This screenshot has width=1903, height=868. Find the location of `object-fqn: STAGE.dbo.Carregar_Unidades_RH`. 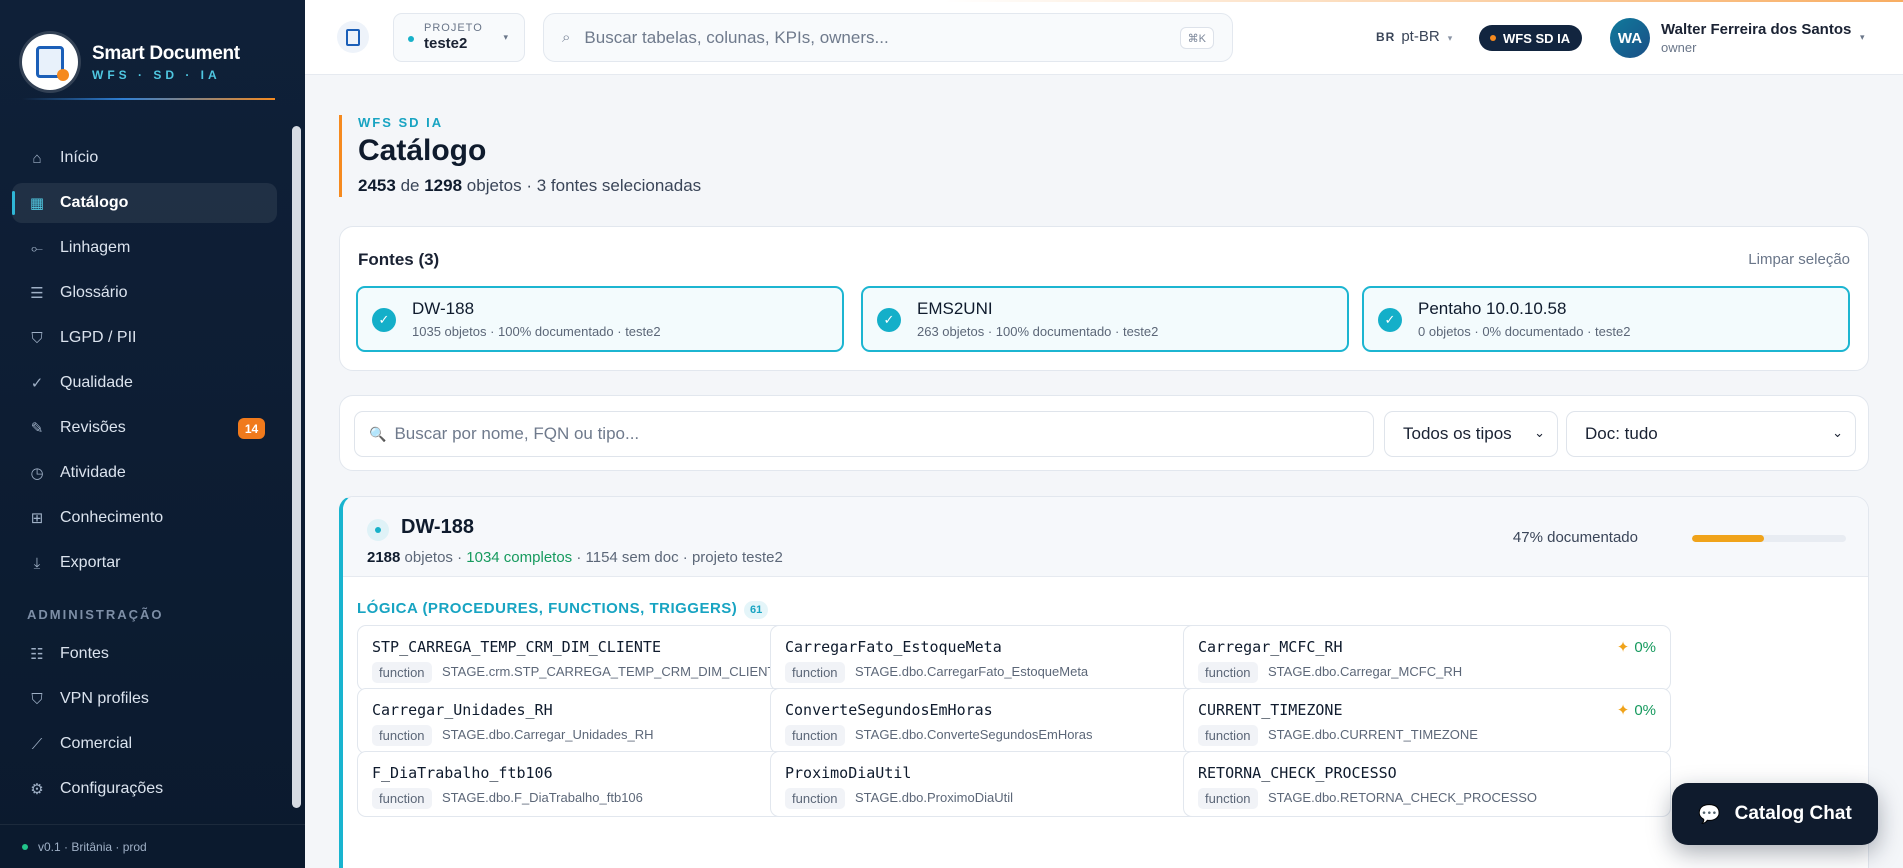

object-fqn: STAGE.dbo.Carregar_Unidades_RH is located at coordinates (548, 734).